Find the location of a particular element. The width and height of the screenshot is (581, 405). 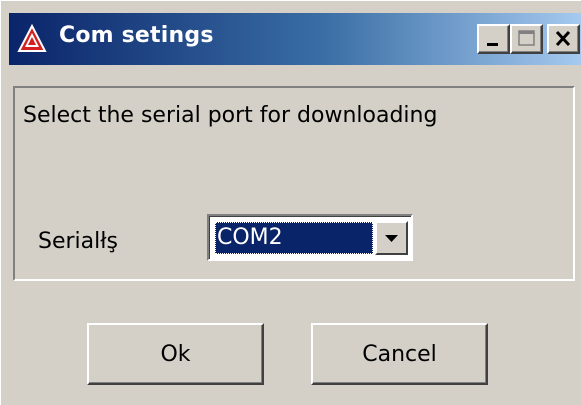

close-button is located at coordinates (563, 39).